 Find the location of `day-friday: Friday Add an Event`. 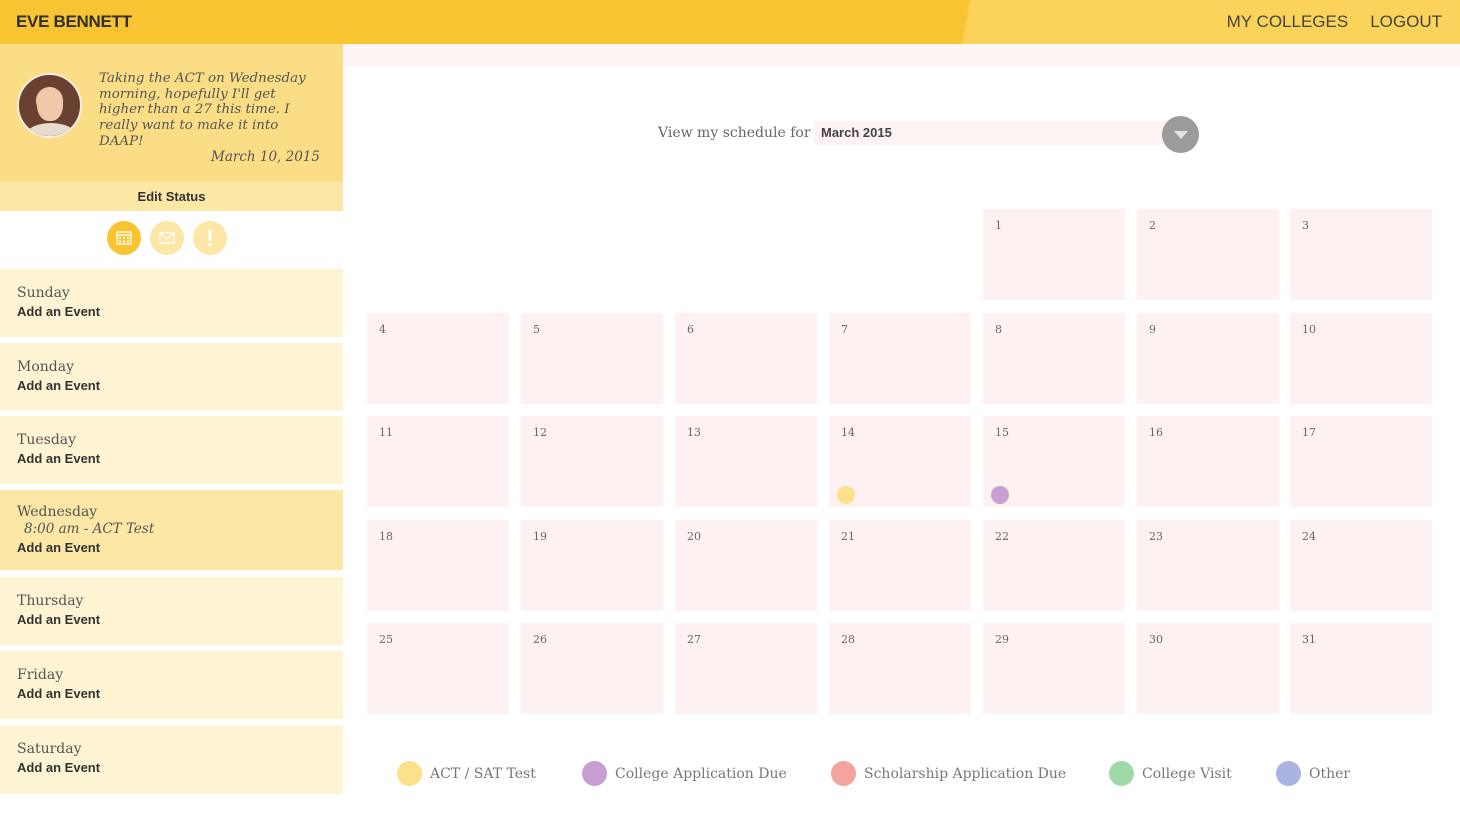

day-friday: Friday Add an Event is located at coordinates (171, 685).